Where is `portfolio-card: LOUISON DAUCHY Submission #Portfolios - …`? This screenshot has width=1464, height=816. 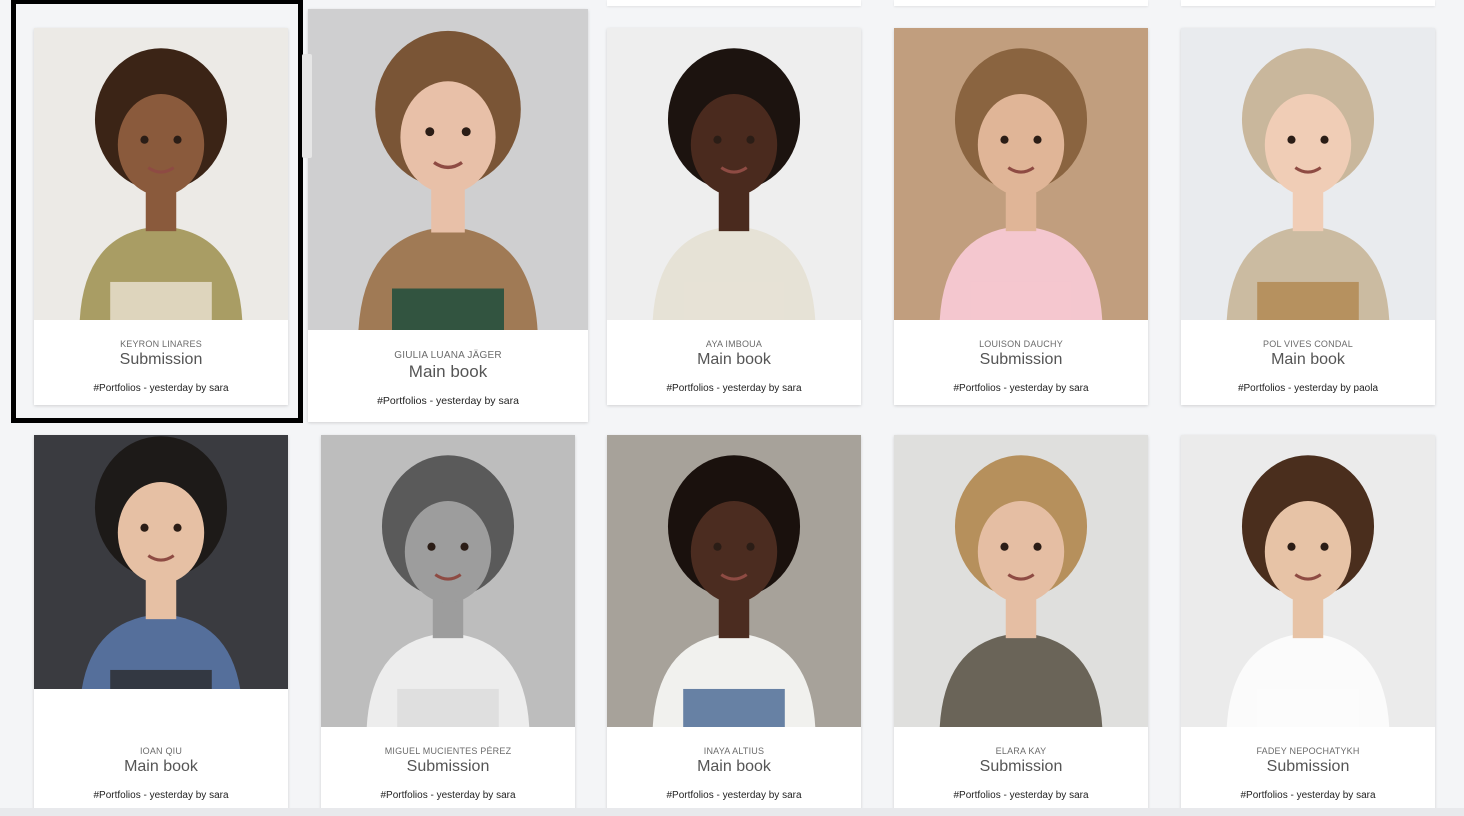
portfolio-card: LOUISON DAUCHY Submission #Portfolios - … is located at coordinates (1021, 216).